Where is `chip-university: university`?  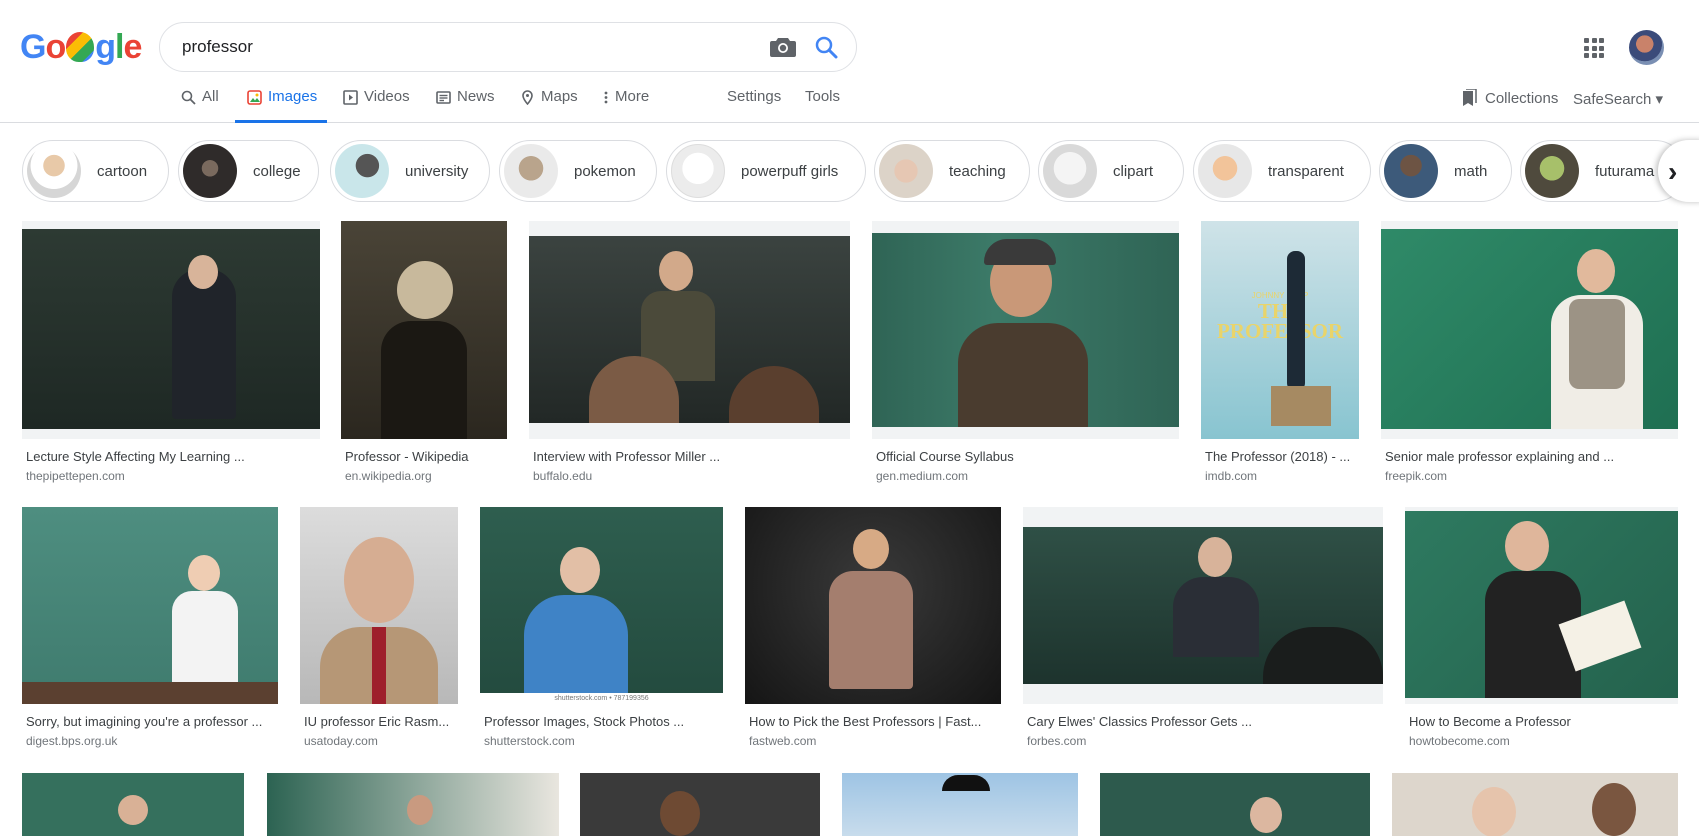
chip-university: university is located at coordinates (410, 171).